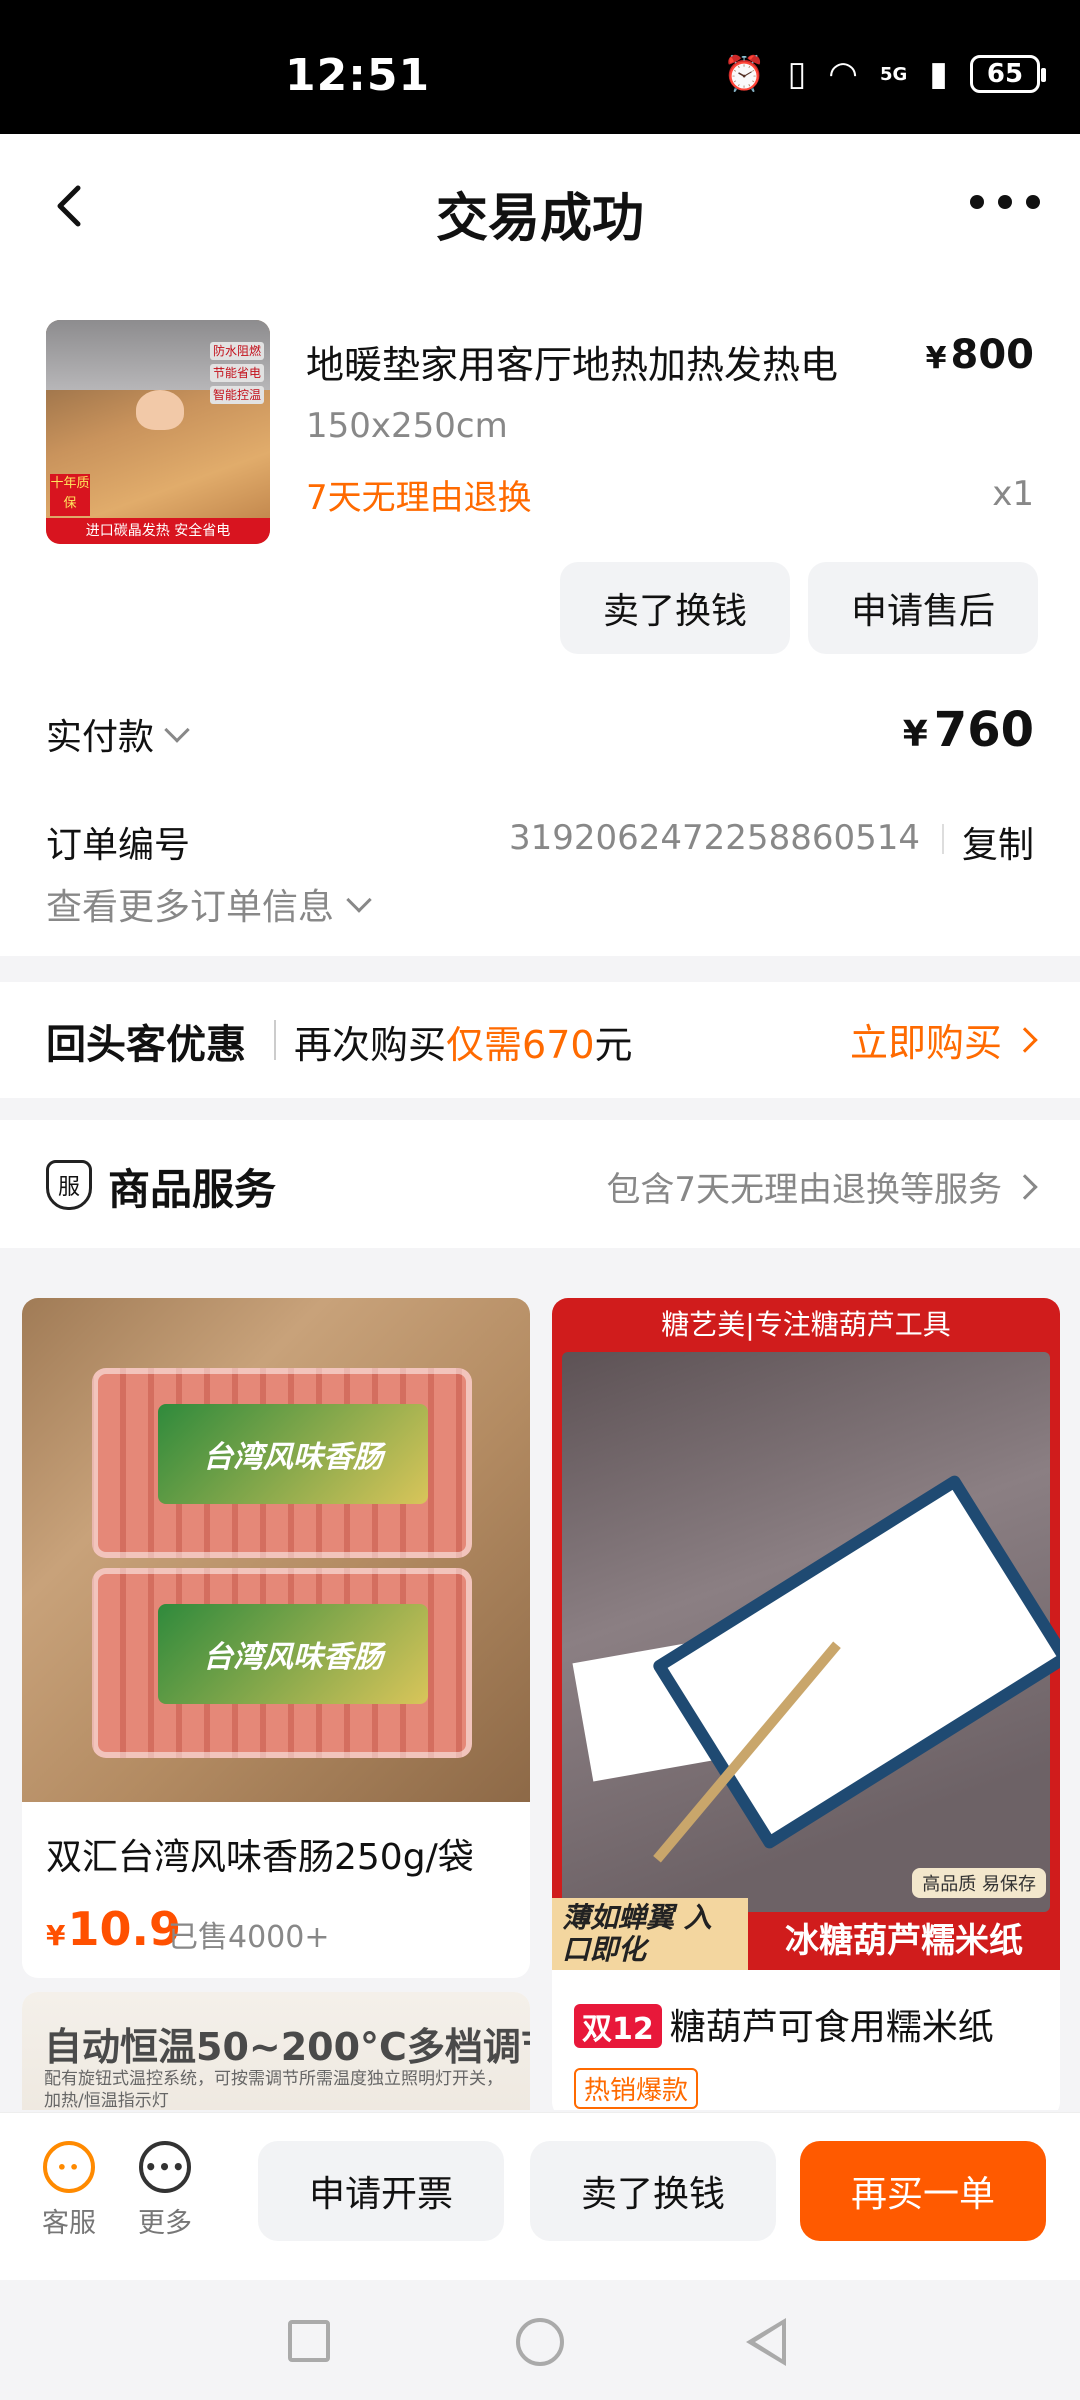 Image resolution: width=1080 pixels, height=2400 pixels. I want to click on thumb-side-tags: 防水阻燃 节能省电 智能控温, so click(237, 373).